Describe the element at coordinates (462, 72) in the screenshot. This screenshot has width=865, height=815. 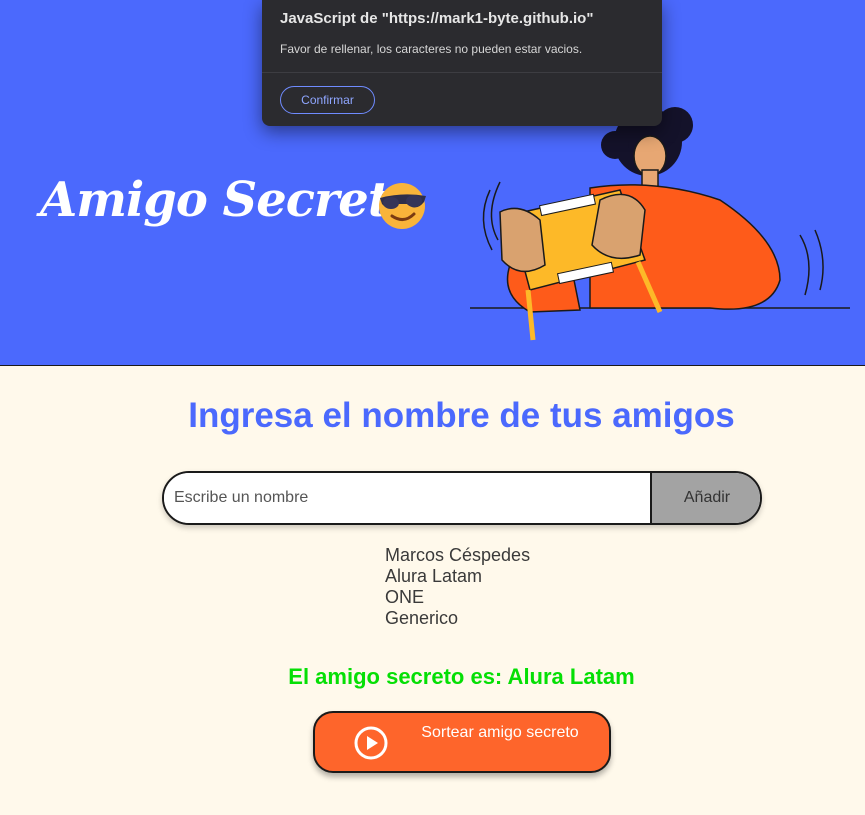
I see `dialog-divider` at that location.